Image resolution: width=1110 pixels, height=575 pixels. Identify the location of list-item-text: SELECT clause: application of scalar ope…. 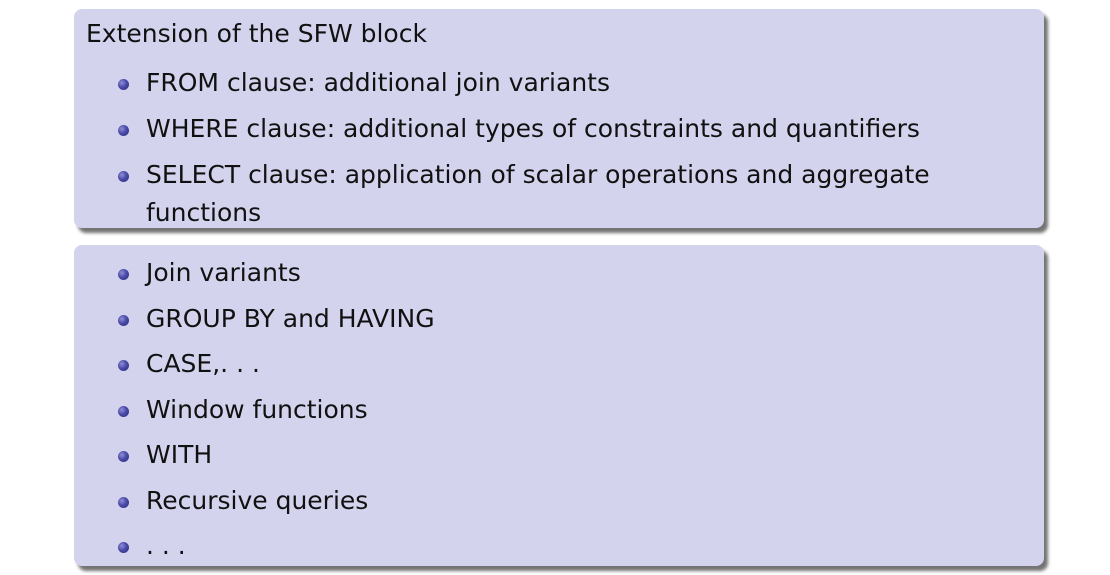
(538, 193).